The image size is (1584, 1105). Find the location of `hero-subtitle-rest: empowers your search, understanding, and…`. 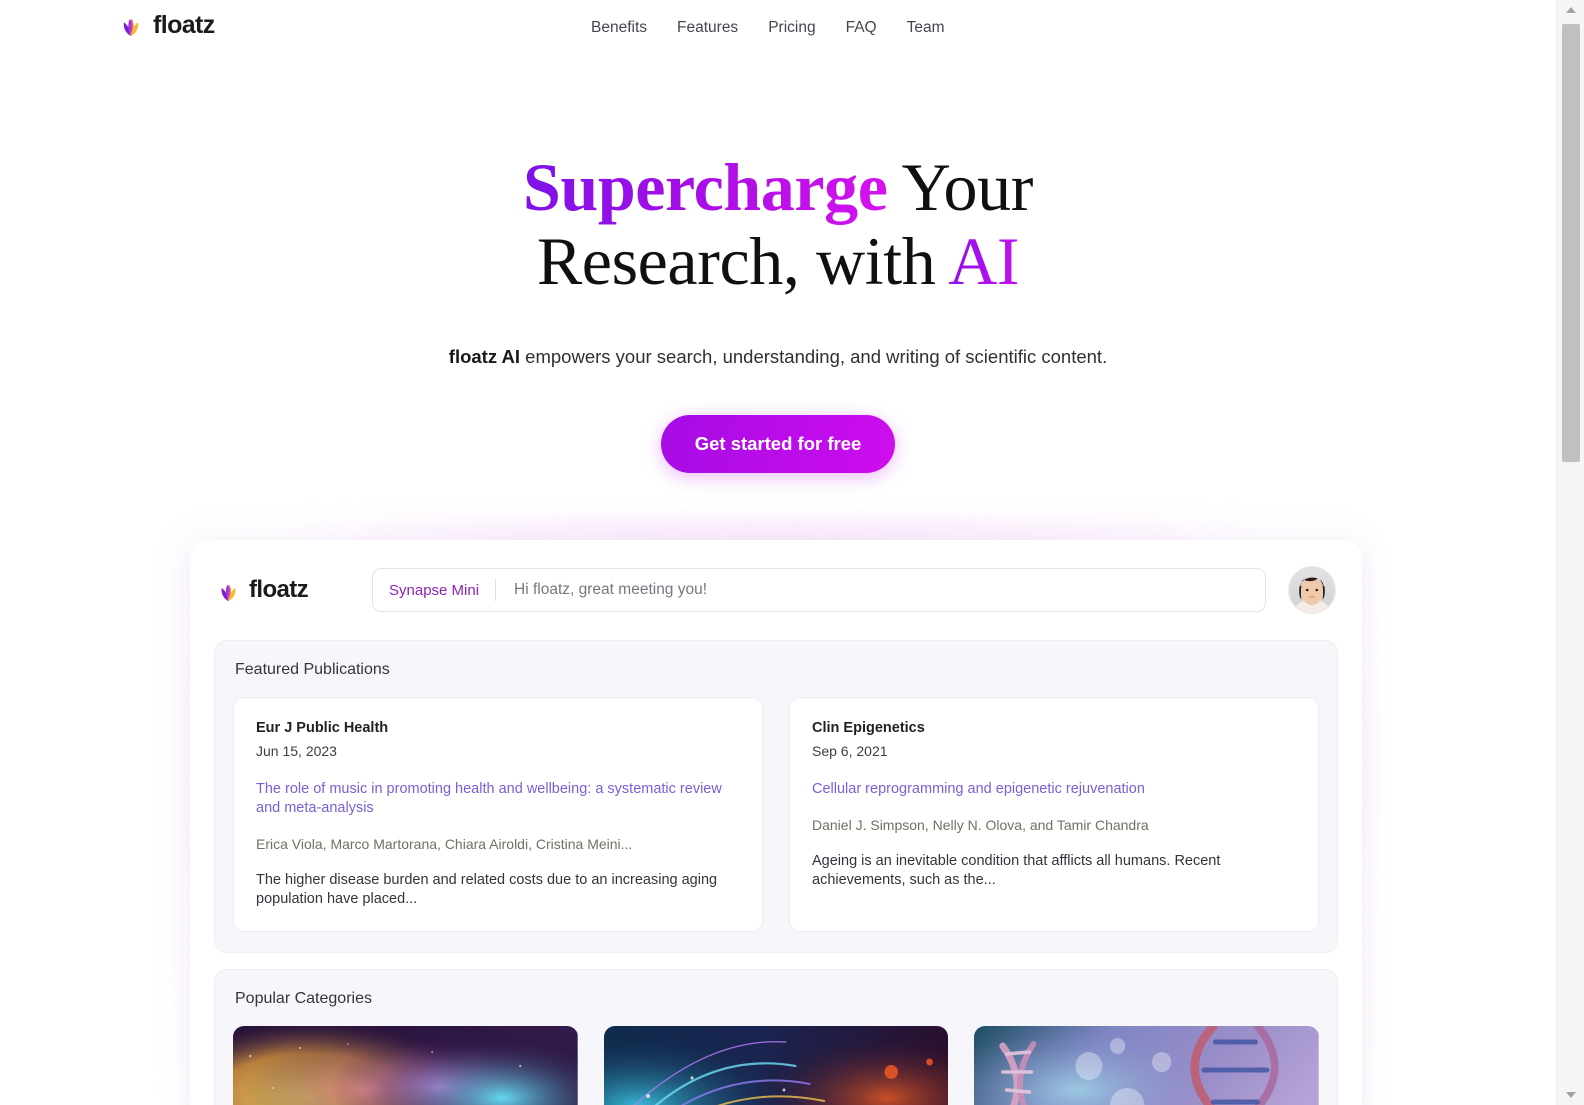

hero-subtitle-rest: empowers your search, understanding, and… is located at coordinates (814, 356).